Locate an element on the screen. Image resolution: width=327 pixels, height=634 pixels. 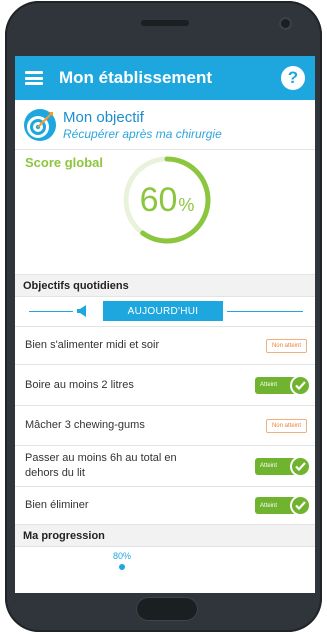
daily-section-header: Objectifs quotidiens is located at coordinates (165, 286).